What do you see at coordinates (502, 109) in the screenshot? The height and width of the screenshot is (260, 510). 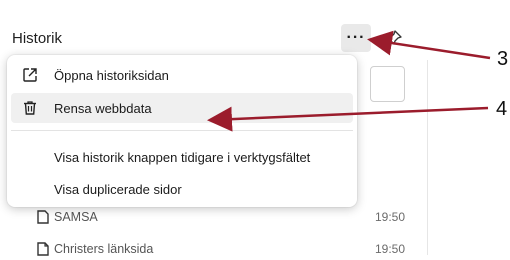 I see `annotation-label-4: 4` at bounding box center [502, 109].